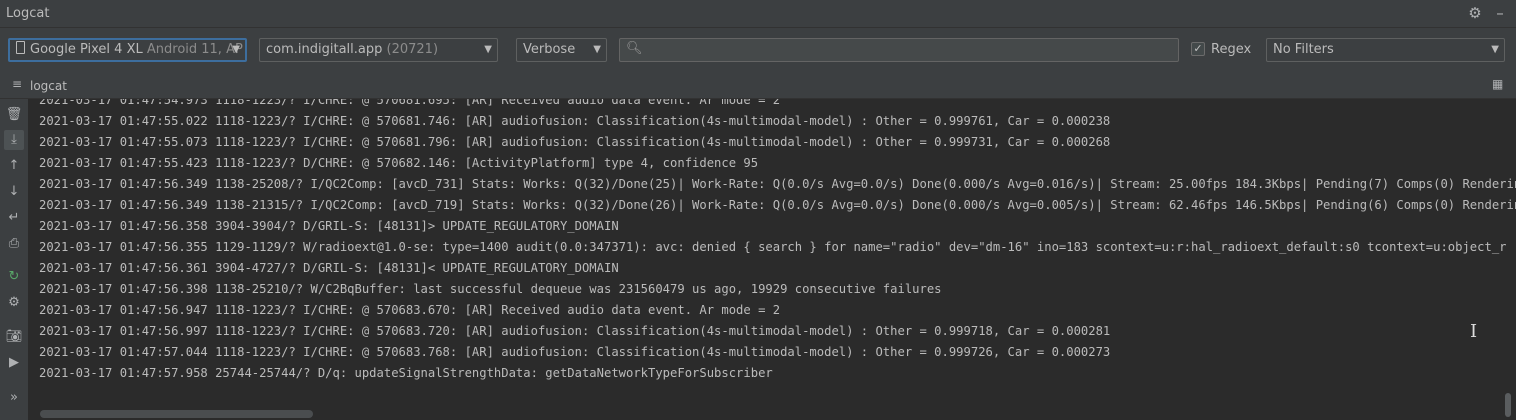 Image resolution: width=1516 pixels, height=420 pixels. Describe the element at coordinates (412, 49) in the screenshot. I see `process-pid: (20721)` at that location.